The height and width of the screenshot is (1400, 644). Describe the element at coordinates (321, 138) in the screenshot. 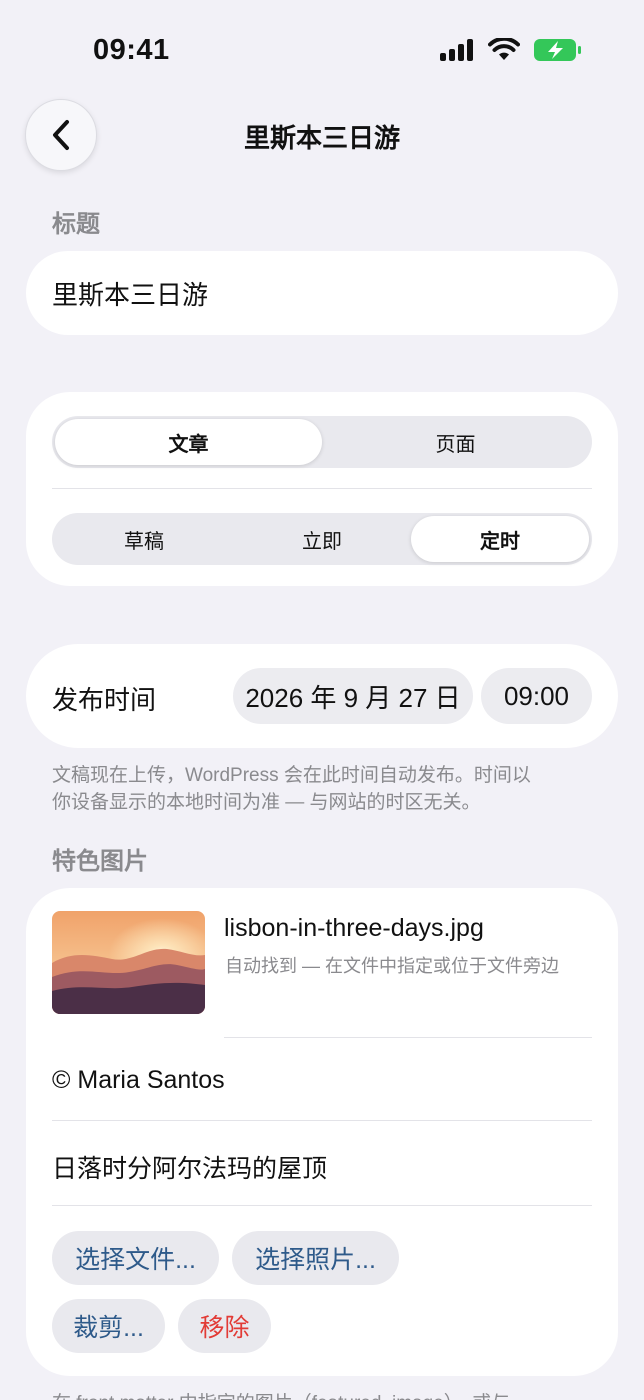

I see `page-title: 里斯本三日游` at that location.